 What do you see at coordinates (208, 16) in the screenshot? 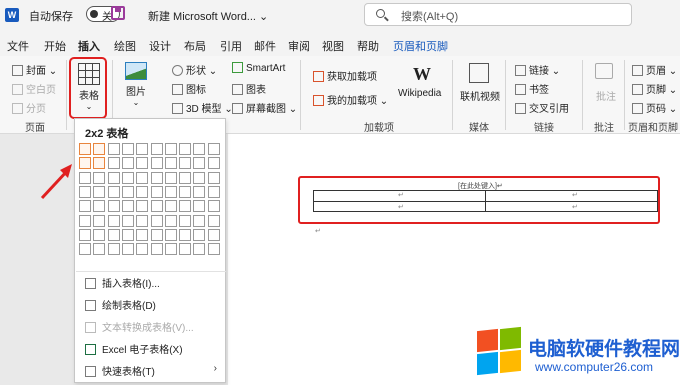
I see `document-title: 新建 Microsoft Word... ⌄` at bounding box center [208, 16].